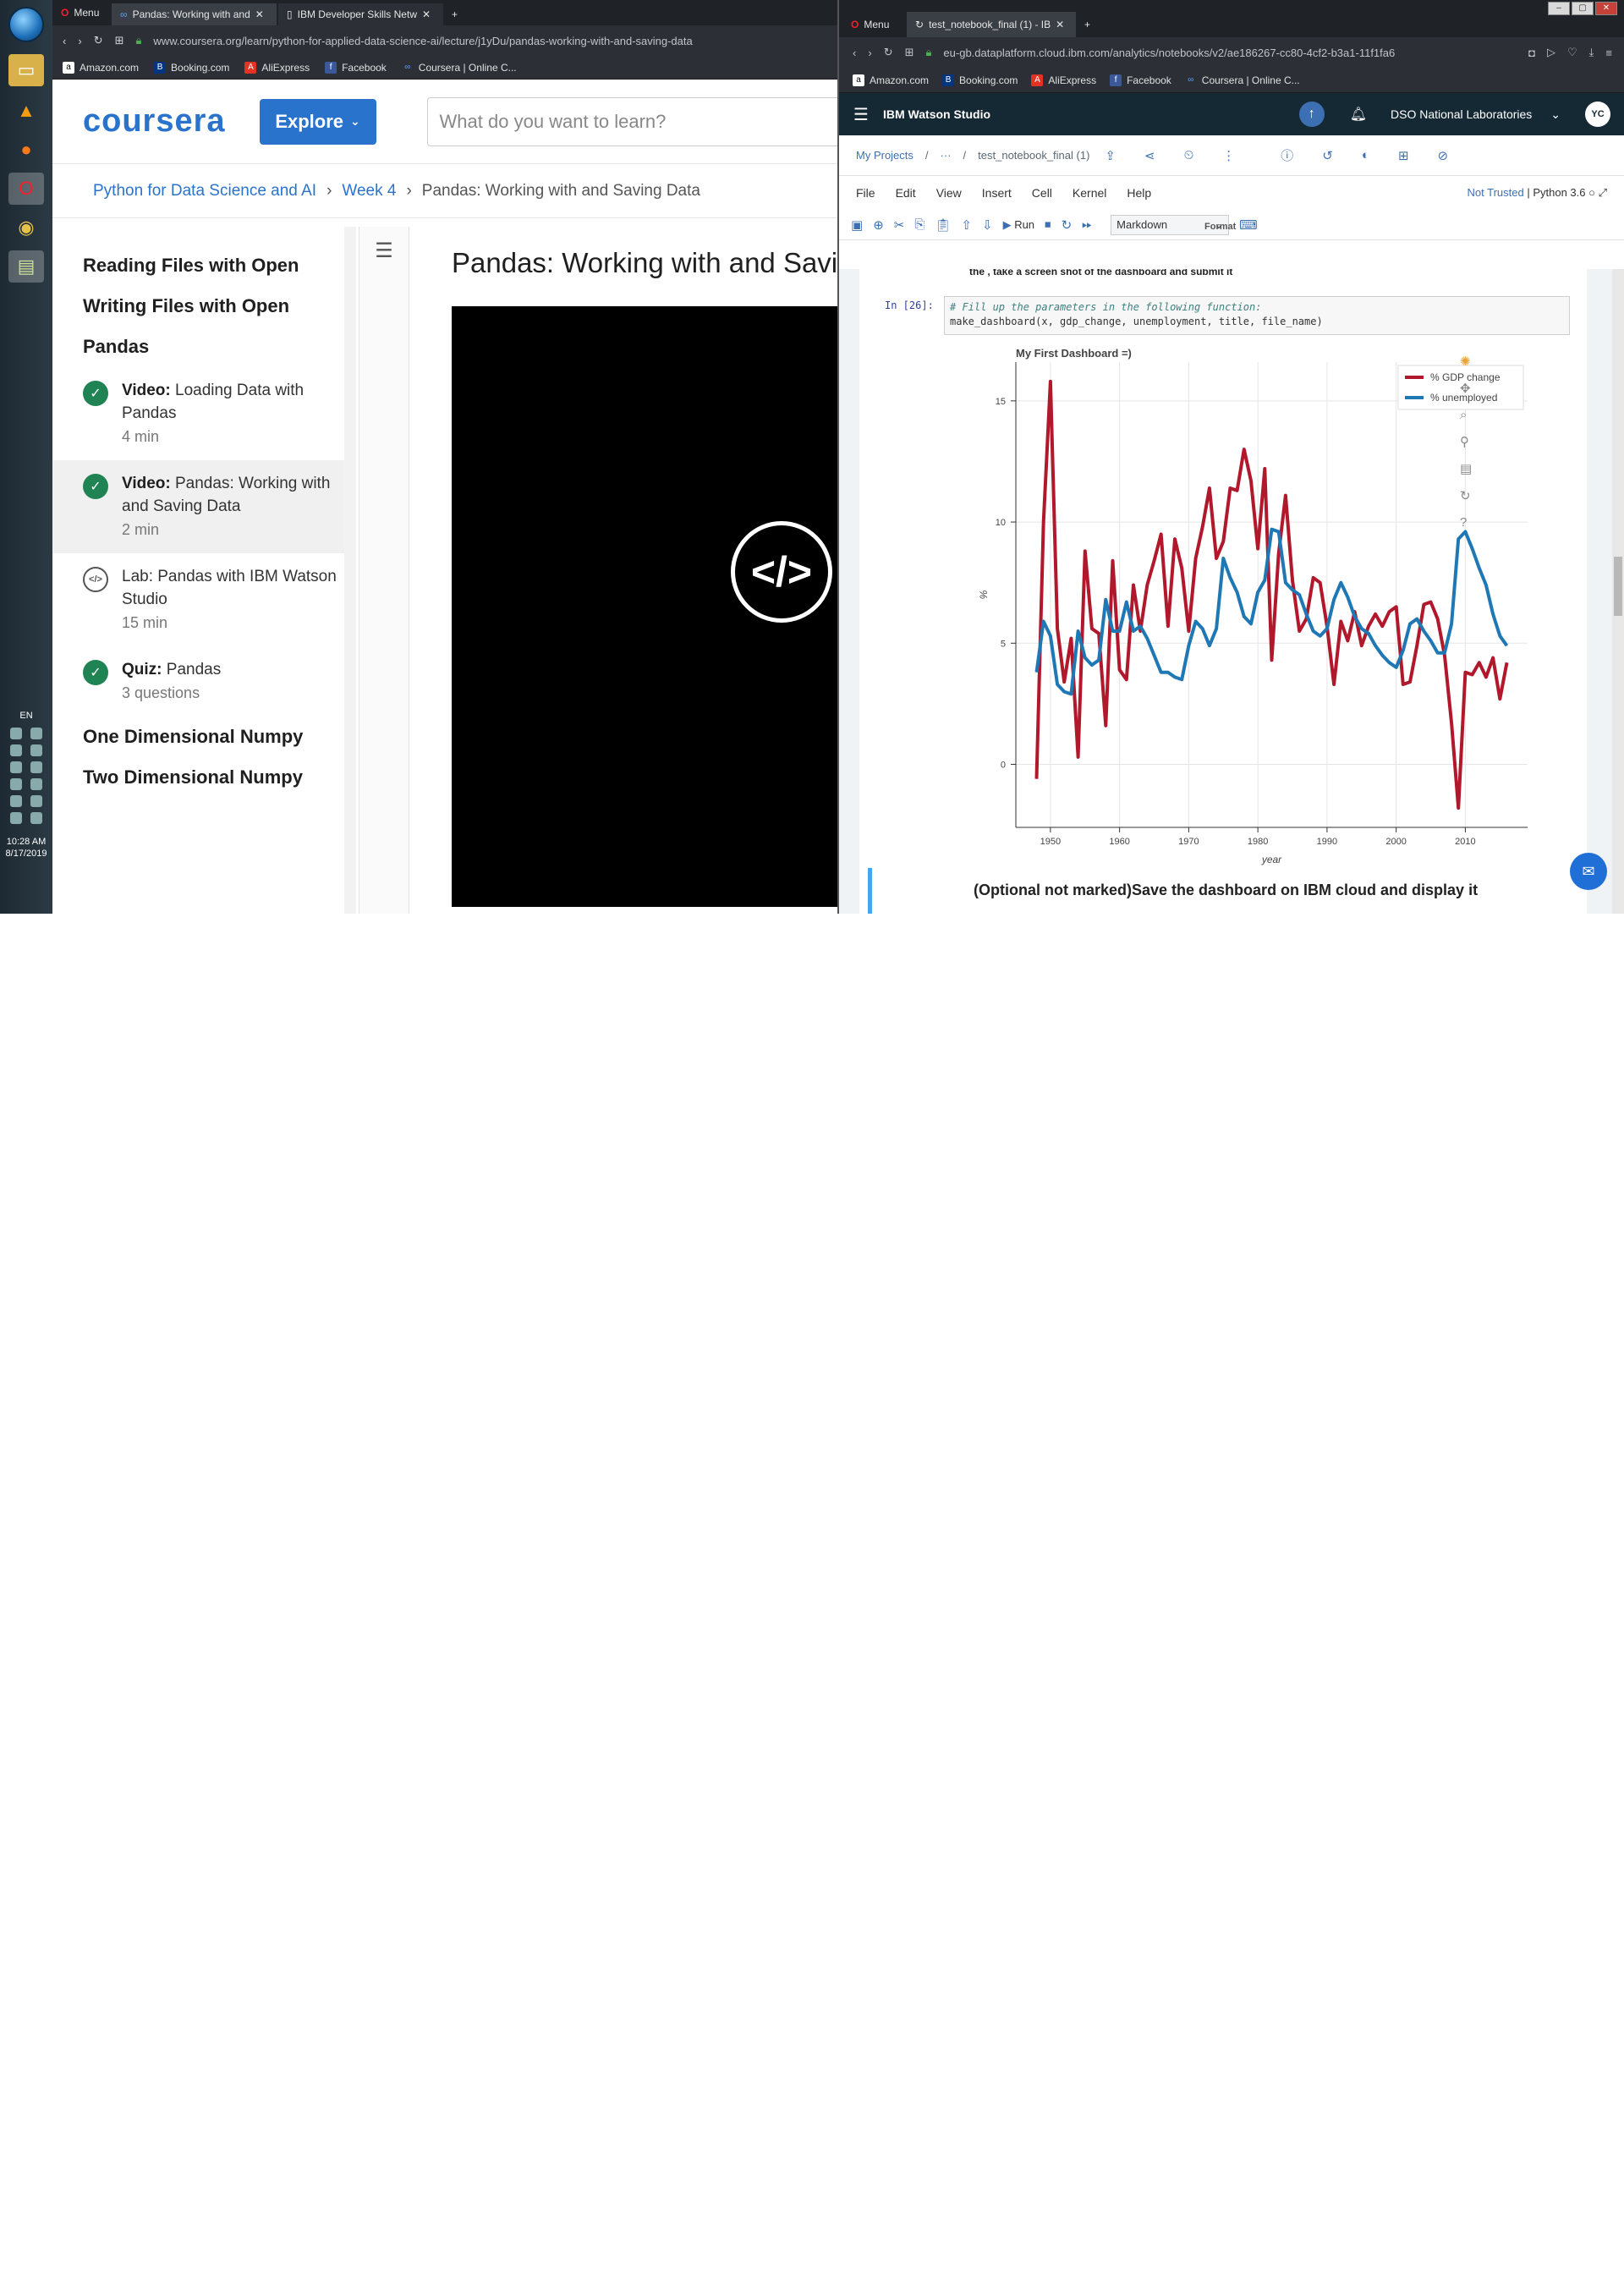  I want to click on camera-icon: ◘, so click(1531, 53).